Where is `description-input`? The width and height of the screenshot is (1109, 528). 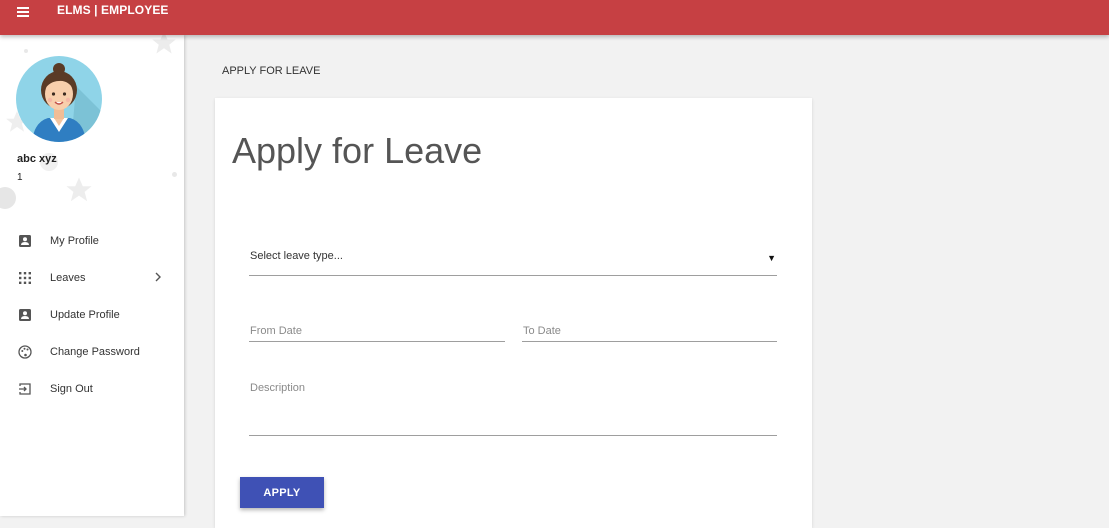 description-input is located at coordinates (513, 403).